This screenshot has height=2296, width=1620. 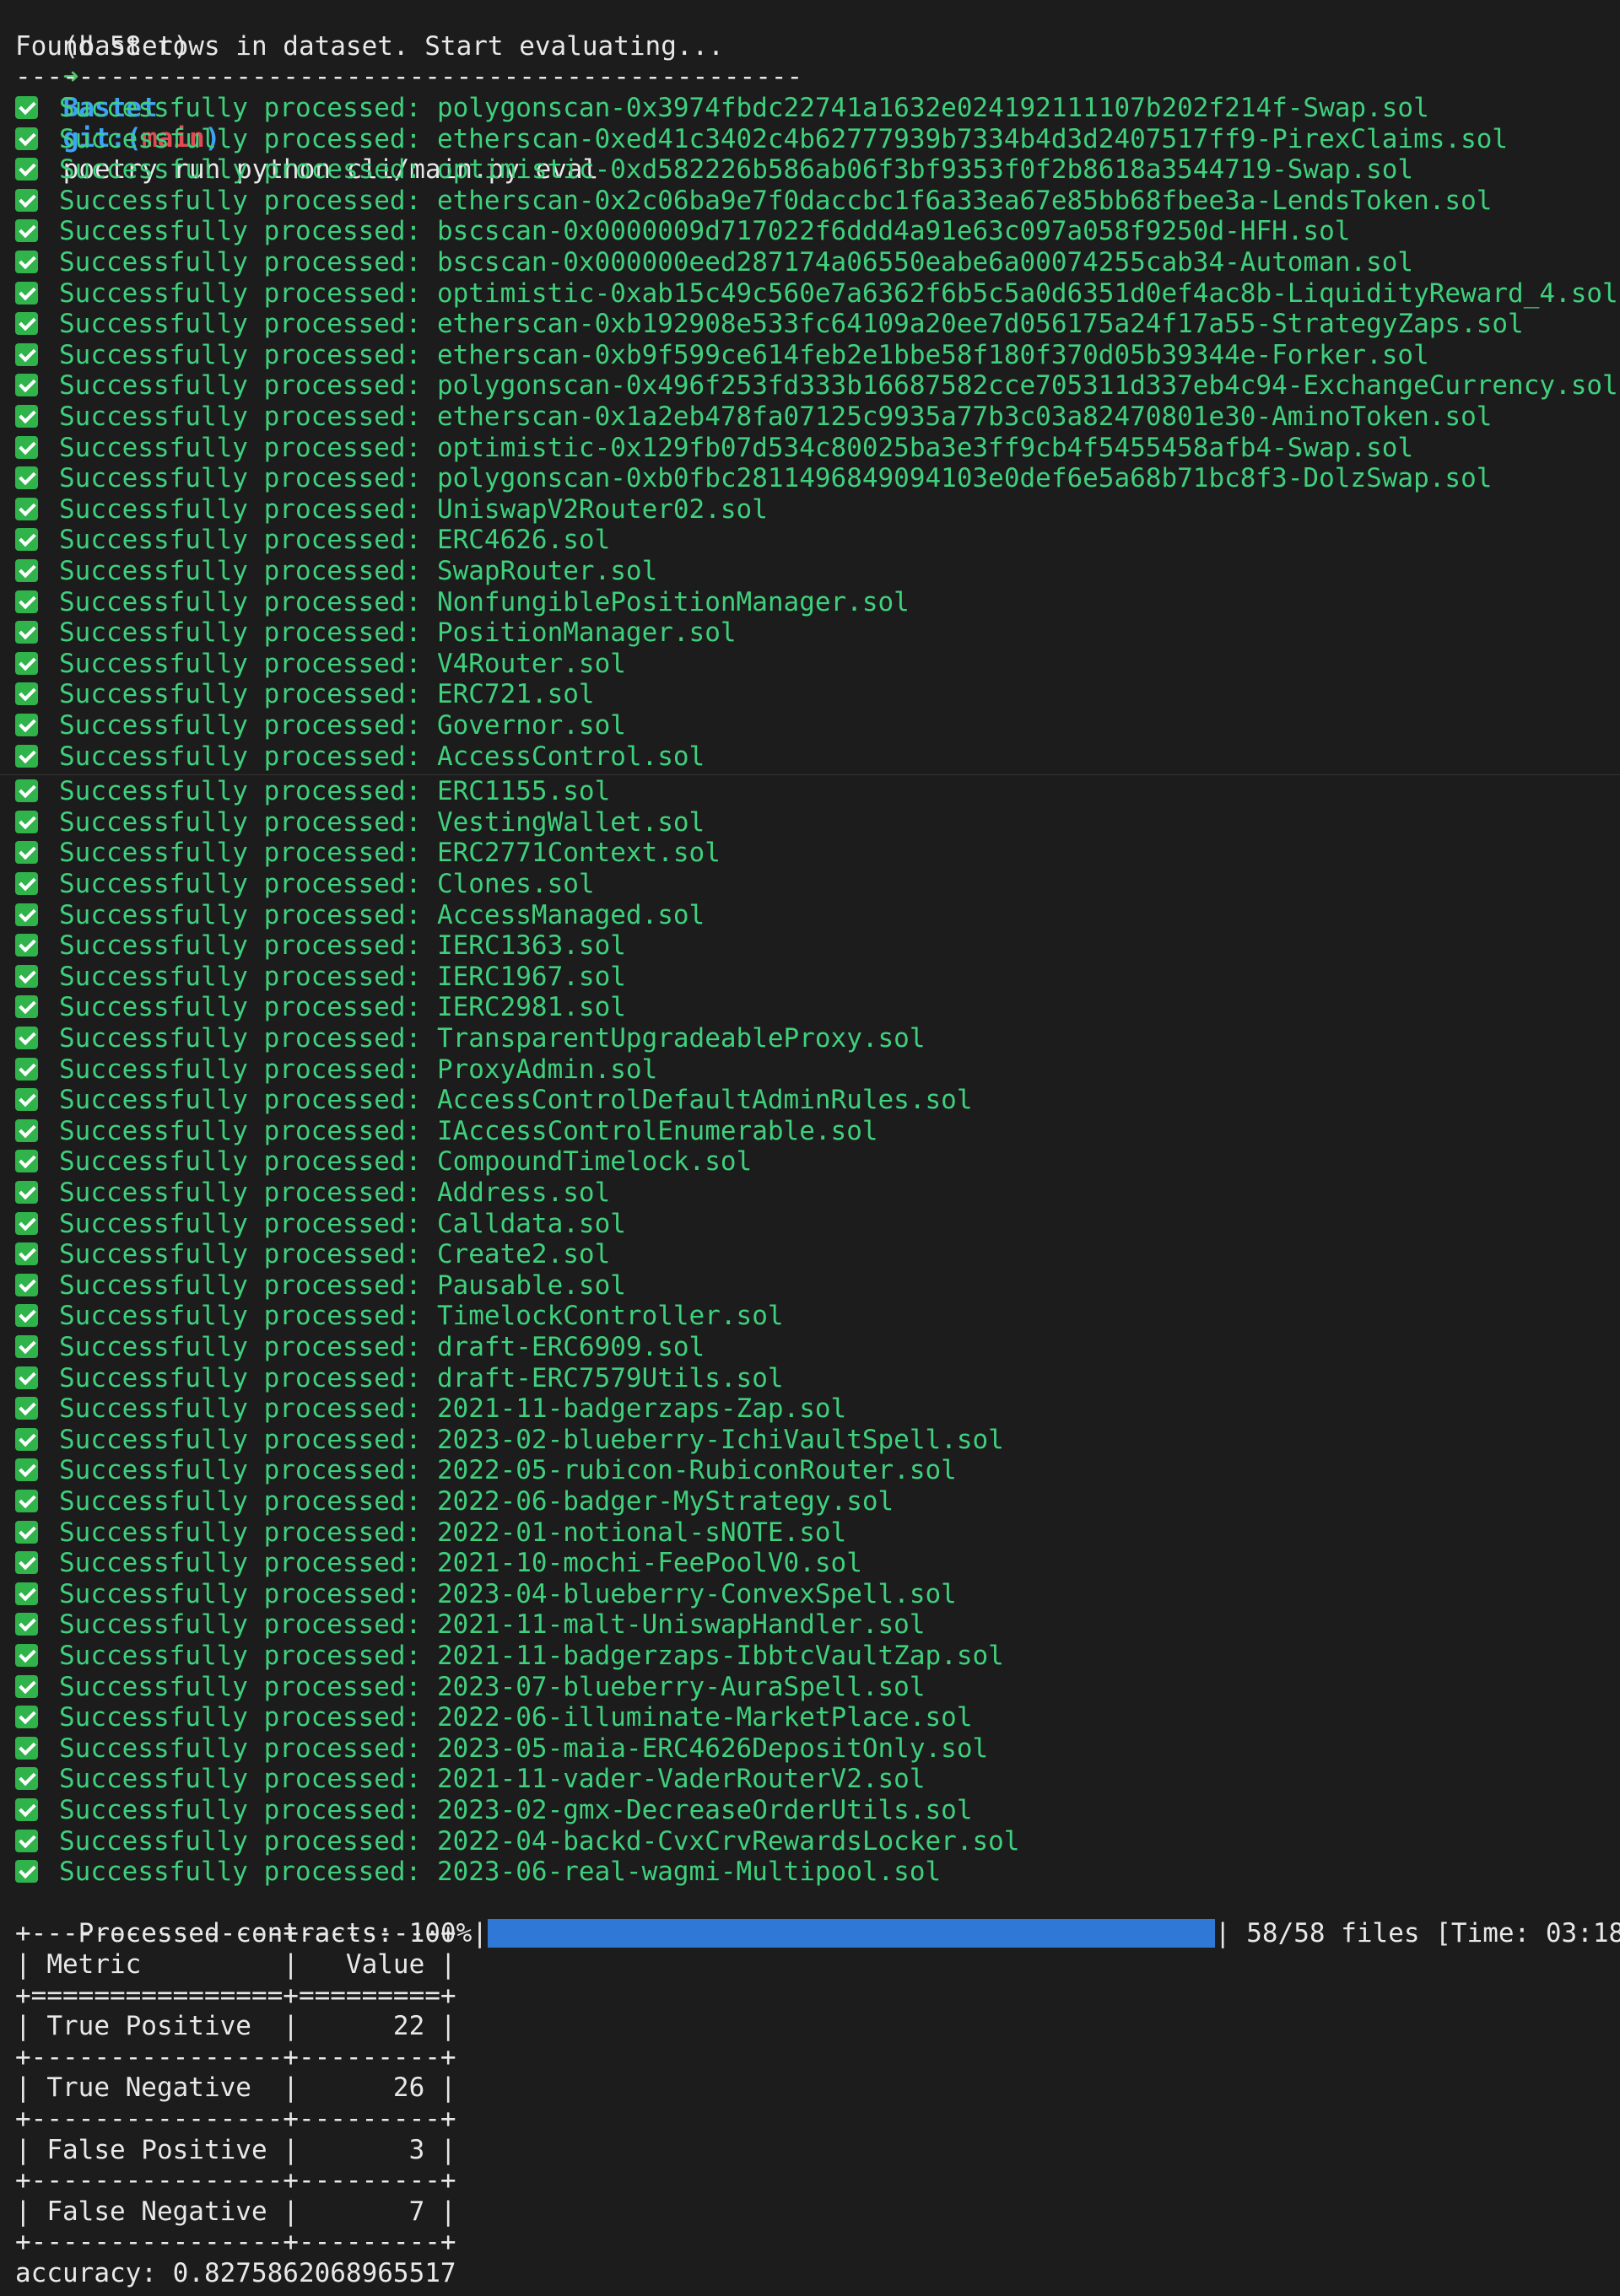 I want to click on table-row: | Metric | Value |, so click(x=235, y=1964).